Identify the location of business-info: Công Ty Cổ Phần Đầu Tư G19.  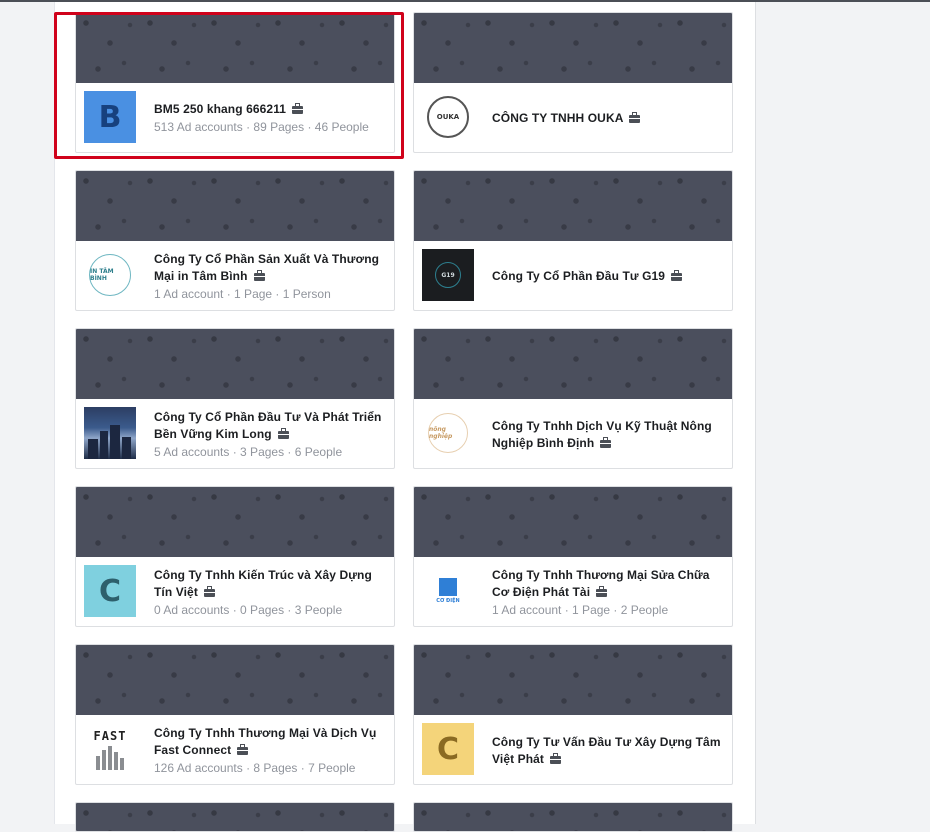
(608, 275).